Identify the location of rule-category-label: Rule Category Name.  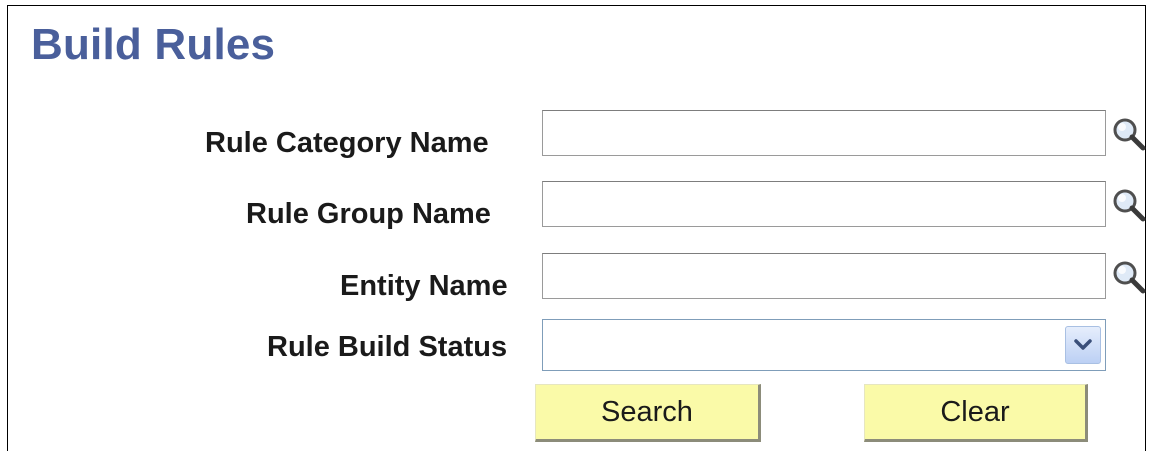
(347, 143).